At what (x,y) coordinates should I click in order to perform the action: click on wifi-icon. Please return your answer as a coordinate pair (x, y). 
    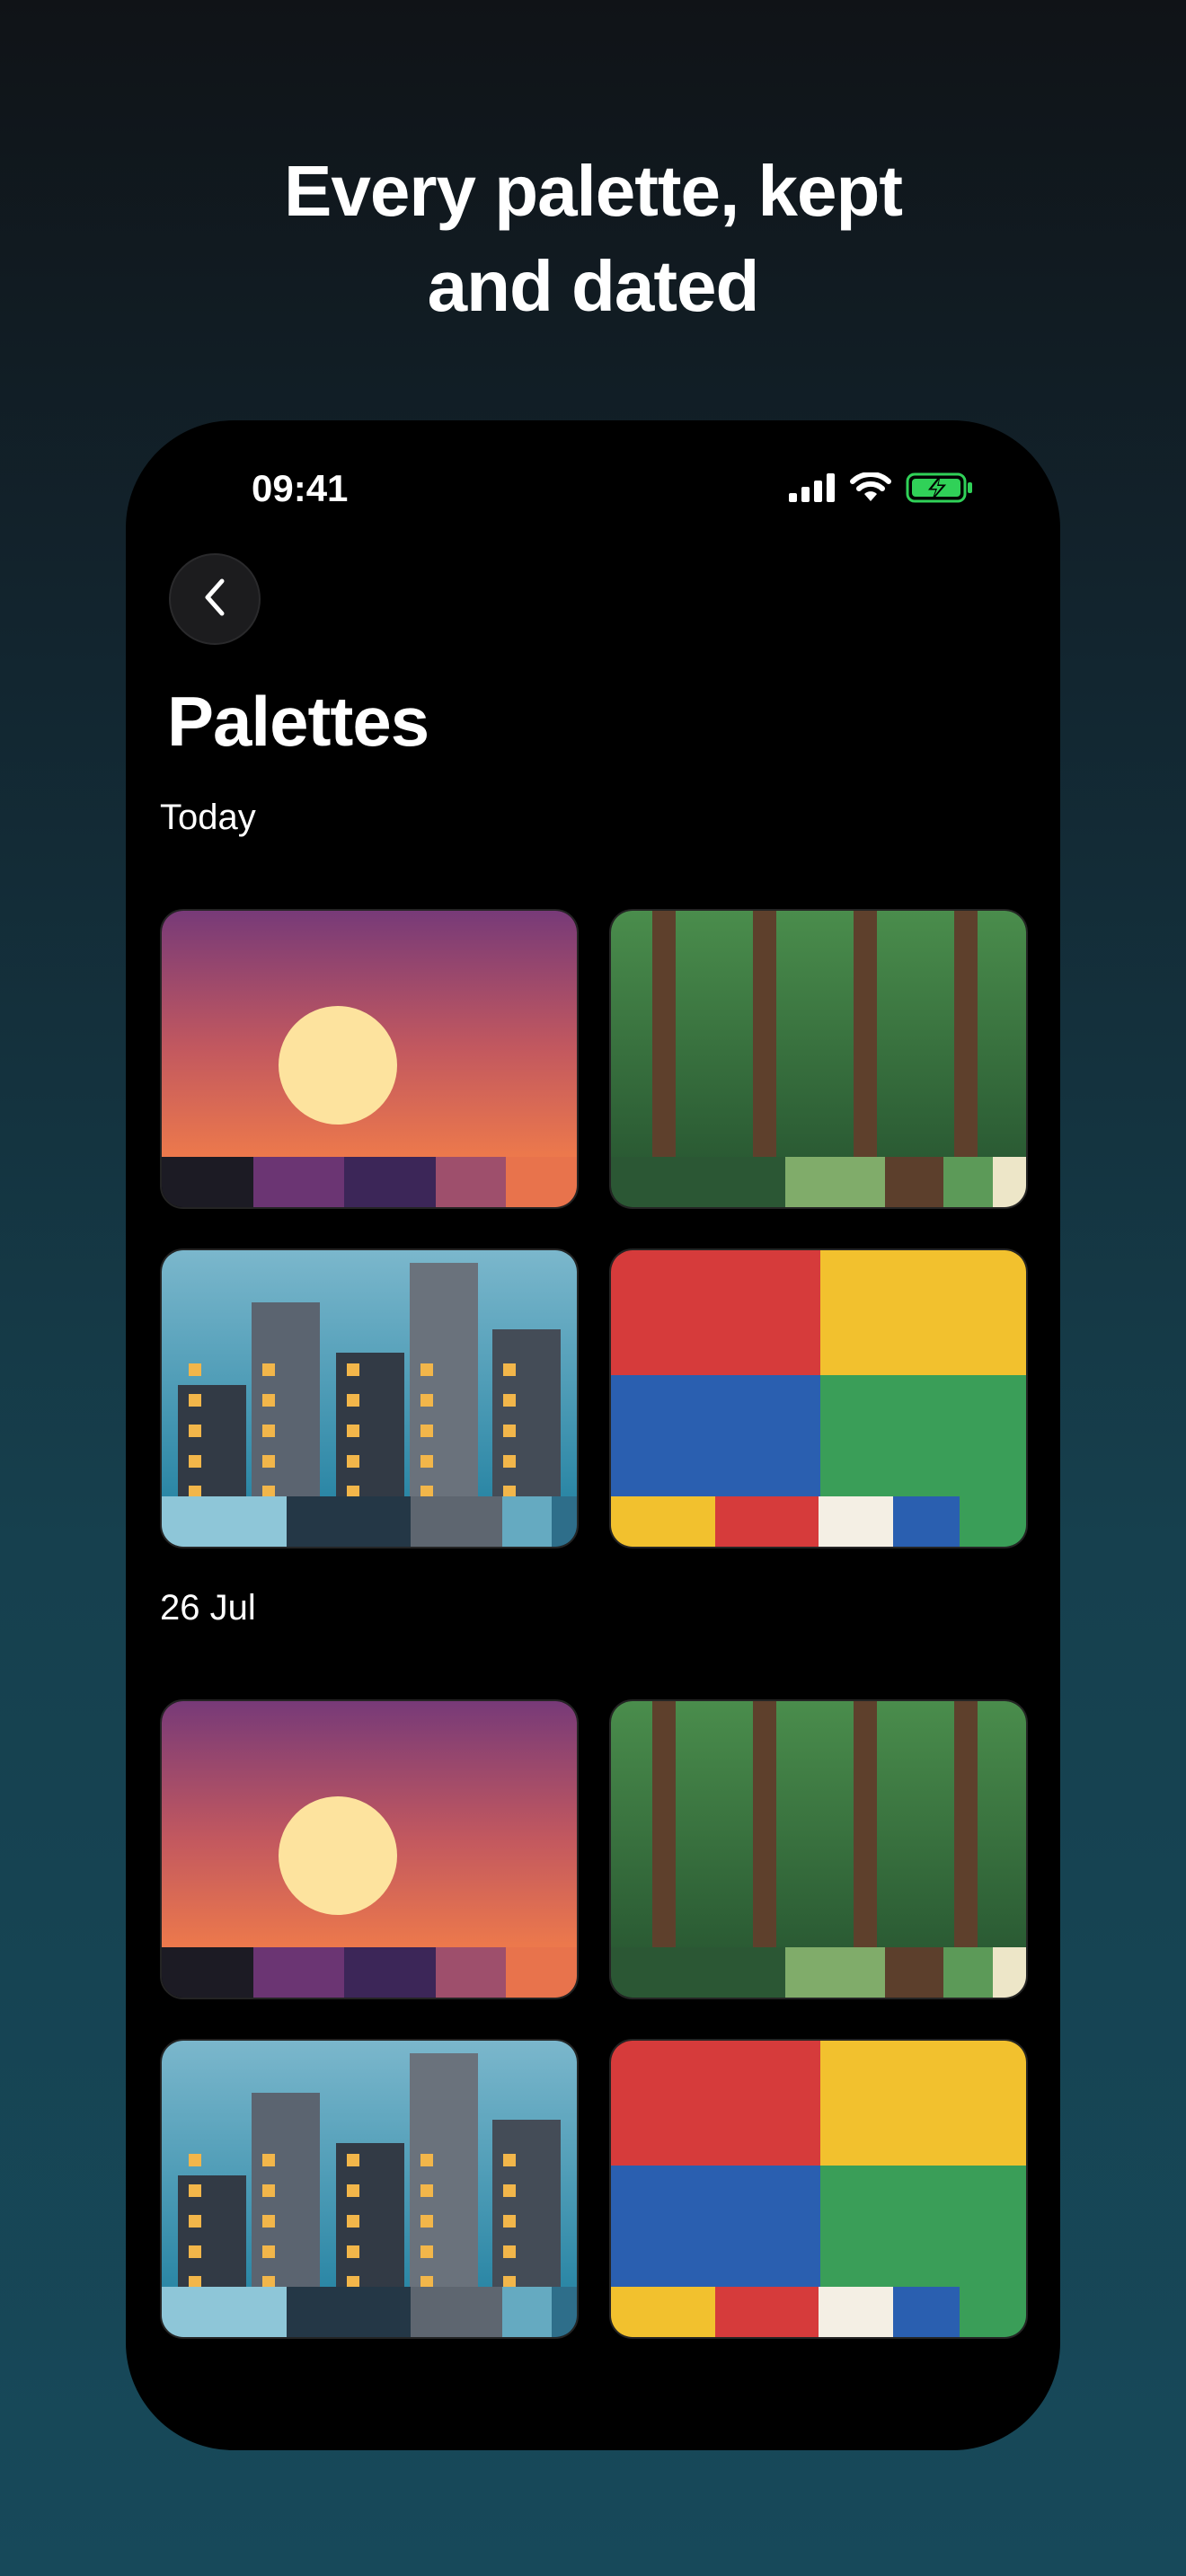
    Looking at the image, I should click on (870, 489).